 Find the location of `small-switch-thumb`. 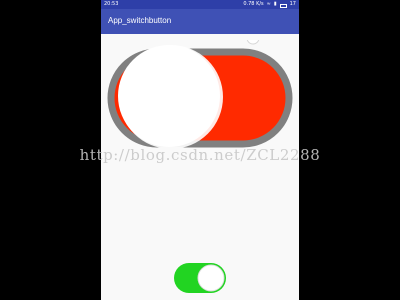

small-switch-thumb is located at coordinates (211, 278).